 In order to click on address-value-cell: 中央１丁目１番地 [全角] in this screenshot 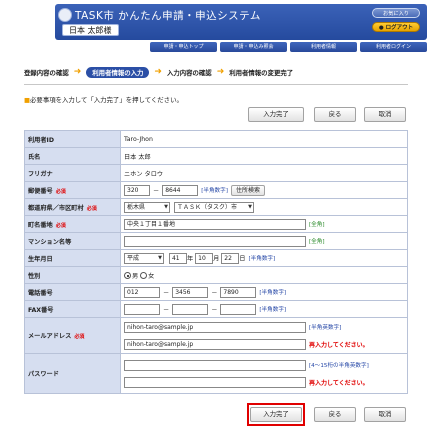, I will do `click(264, 224)`.